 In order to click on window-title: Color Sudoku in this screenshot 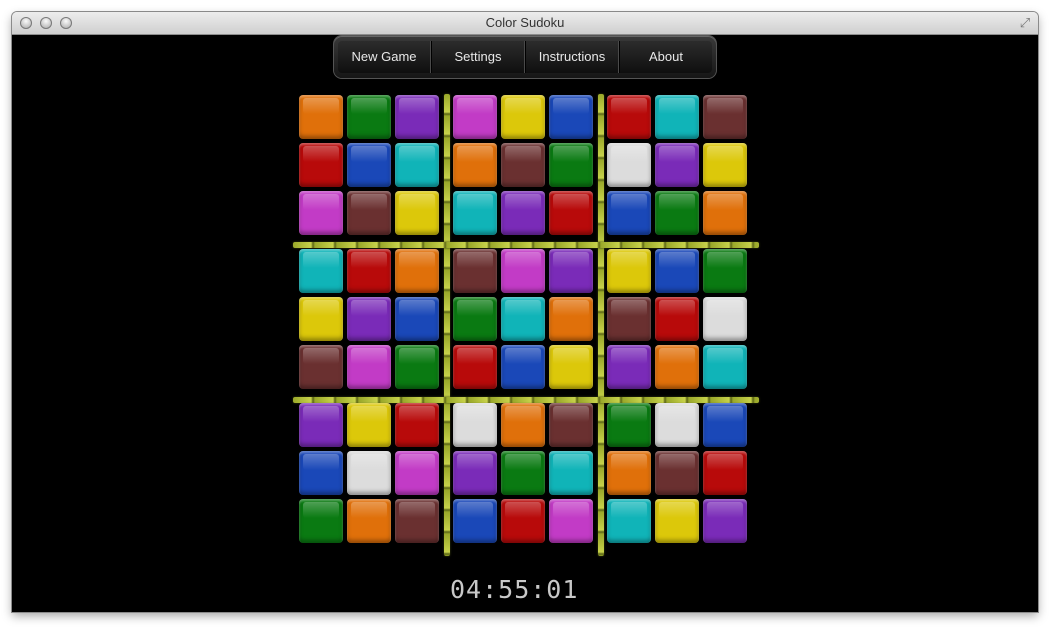, I will do `click(525, 22)`.